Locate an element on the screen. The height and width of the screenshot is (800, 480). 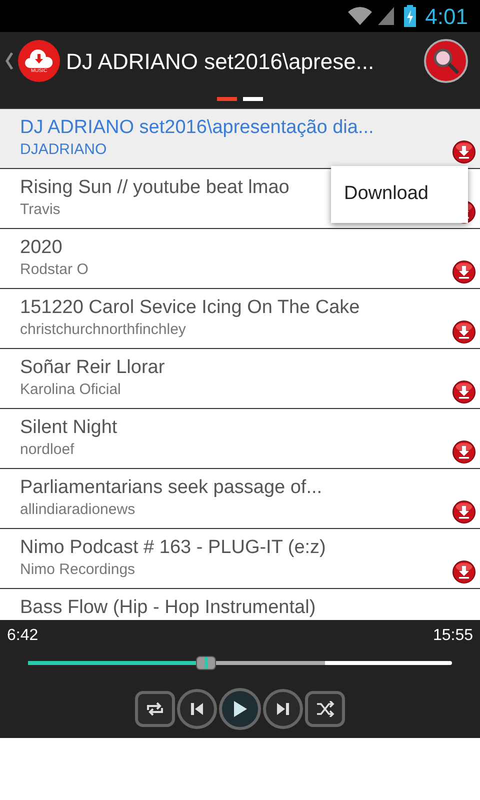
track-title: Bass Flow (Hip - Hop Instrumental) is located at coordinates (168, 608).